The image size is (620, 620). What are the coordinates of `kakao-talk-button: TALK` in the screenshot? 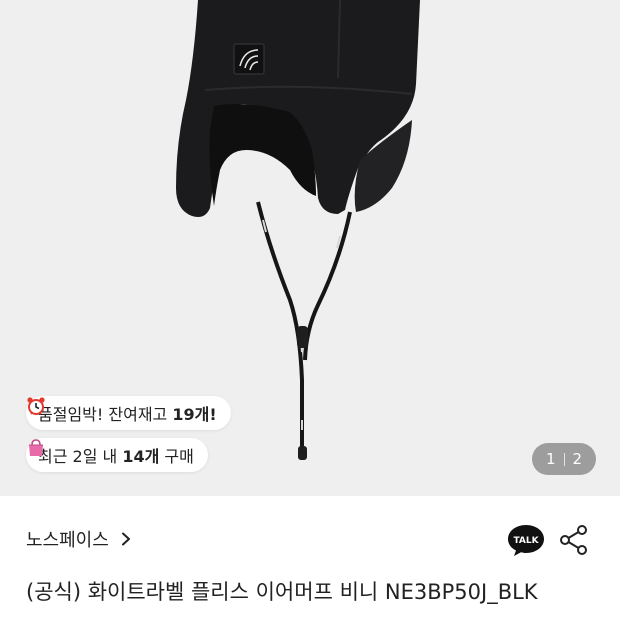 It's located at (526, 540).